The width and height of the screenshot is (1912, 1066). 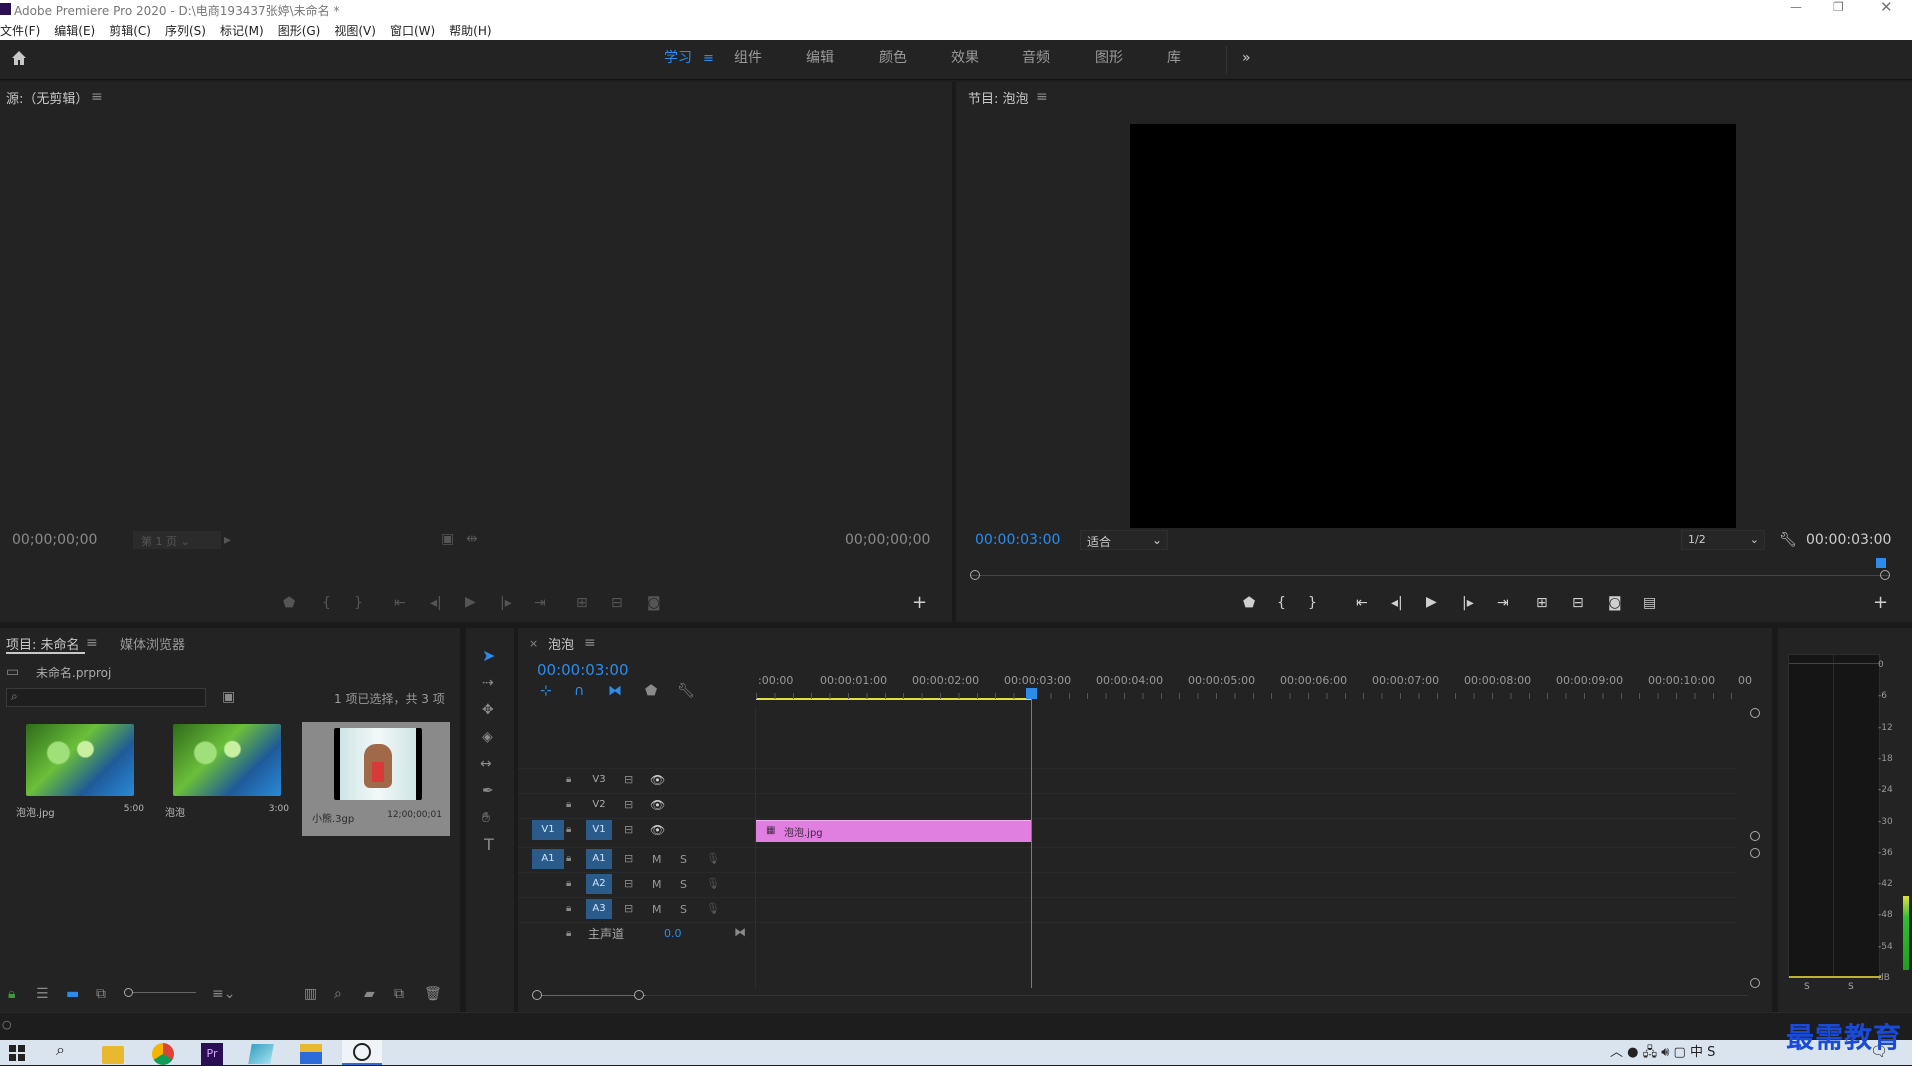 I want to click on workspace-menu-icon: ≡, so click(x=708, y=60).